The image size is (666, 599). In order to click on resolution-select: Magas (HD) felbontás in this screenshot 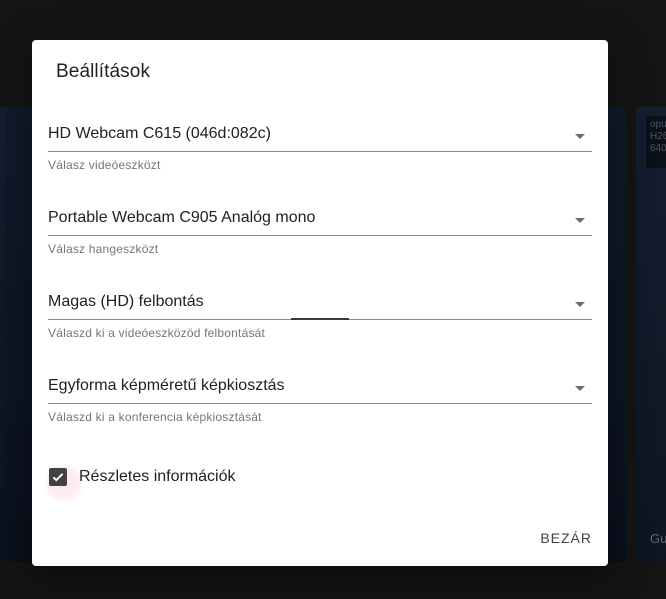, I will do `click(320, 304)`.